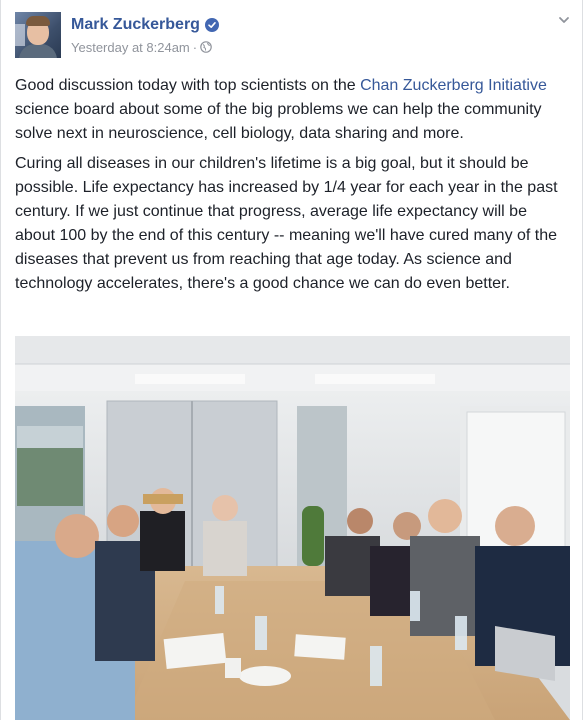  I want to click on author-row: Mark Zuckerberg, so click(145, 25).